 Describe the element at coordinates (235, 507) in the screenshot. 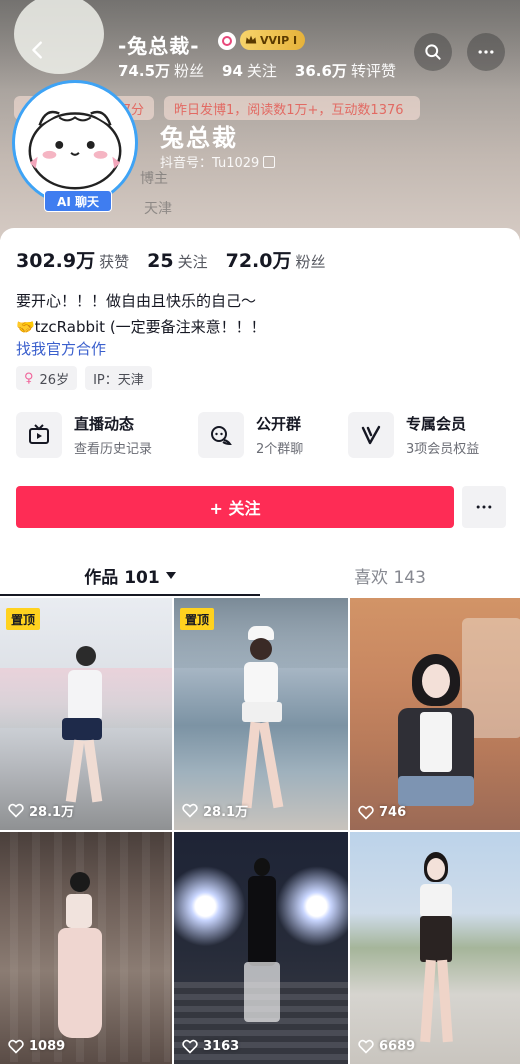

I see `follow-button: + 关注` at that location.